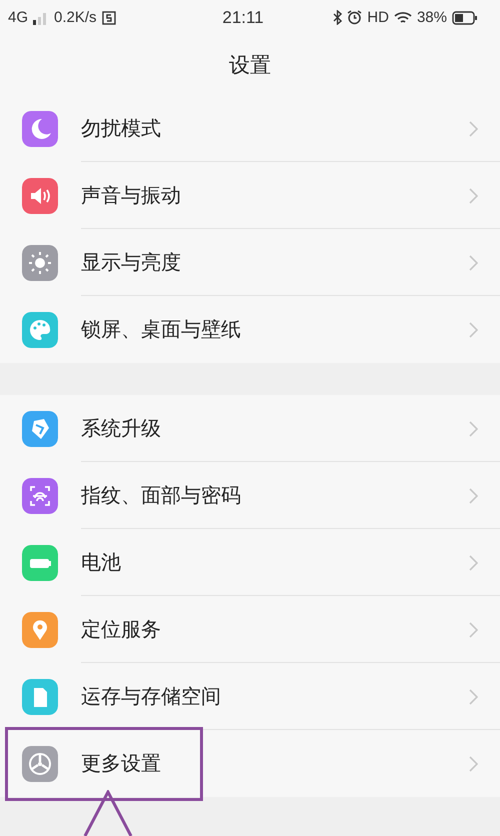 The image size is (500, 836). Describe the element at coordinates (250, 195) in the screenshot. I see `settings-item: 声音与振动` at that location.